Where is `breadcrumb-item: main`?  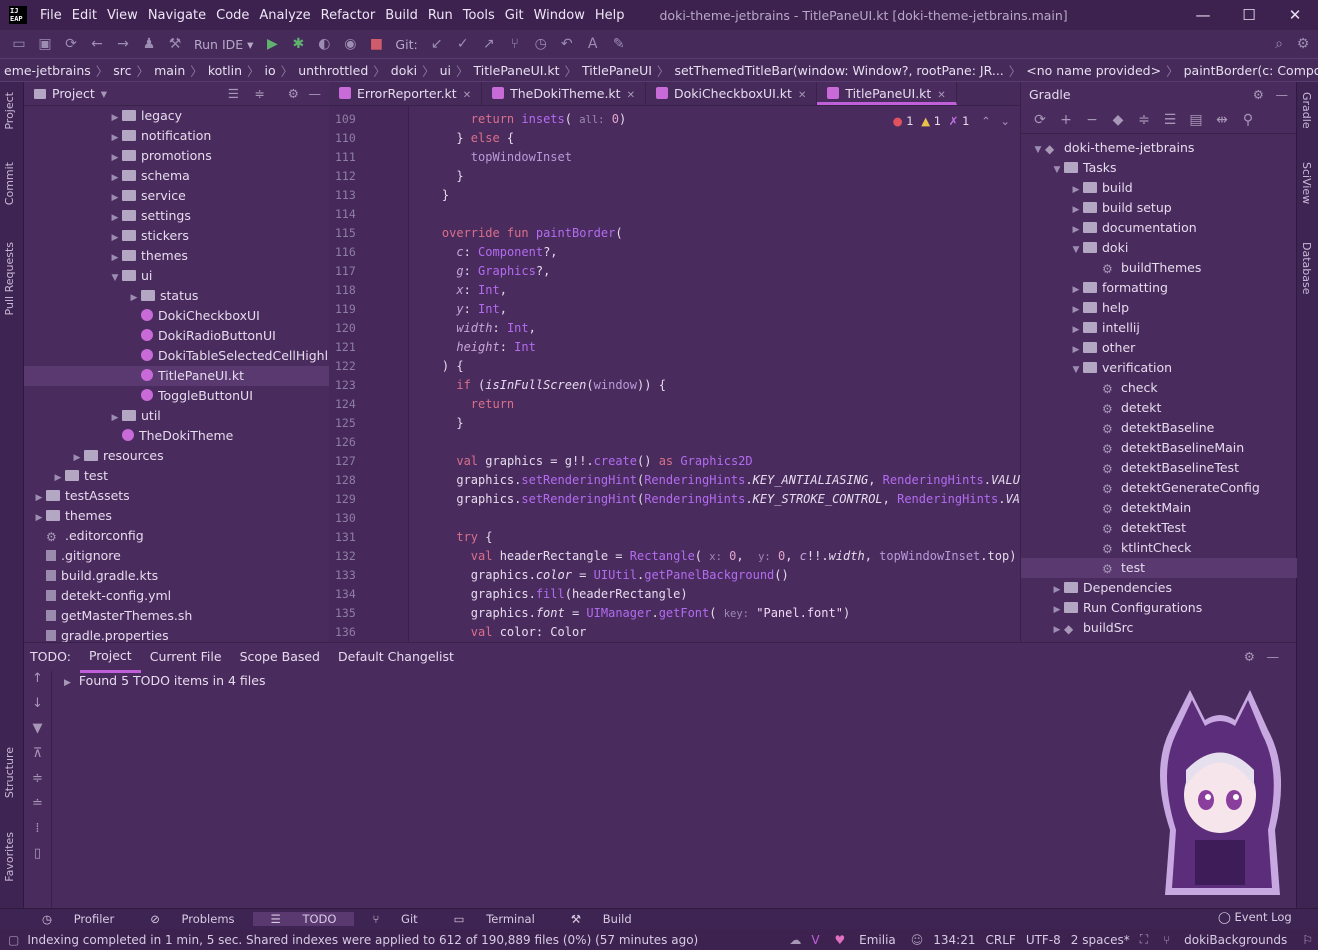 breadcrumb-item: main is located at coordinates (169, 70).